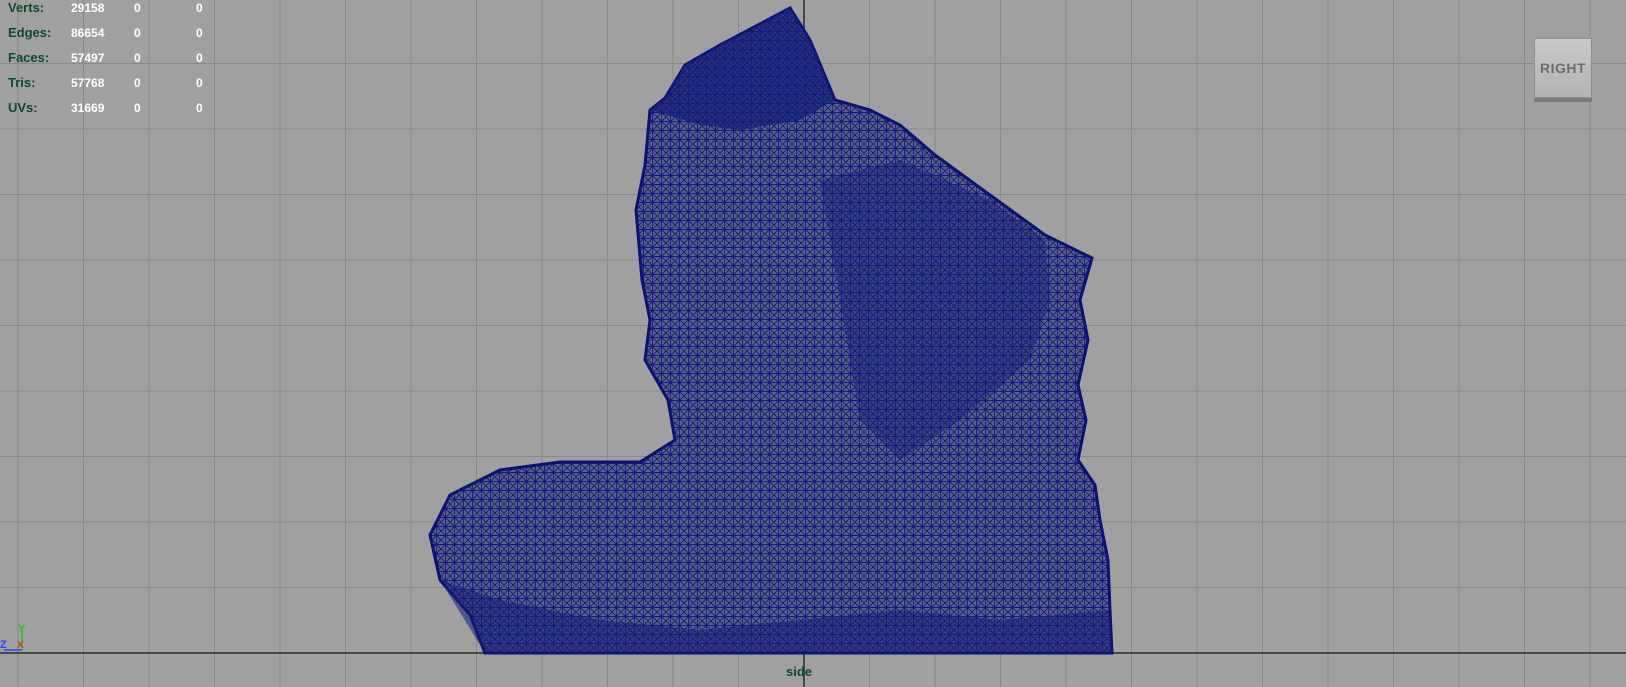 This screenshot has height=687, width=1626. Describe the element at coordinates (29, 57) in the screenshot. I see `hud-label: Faces:` at that location.